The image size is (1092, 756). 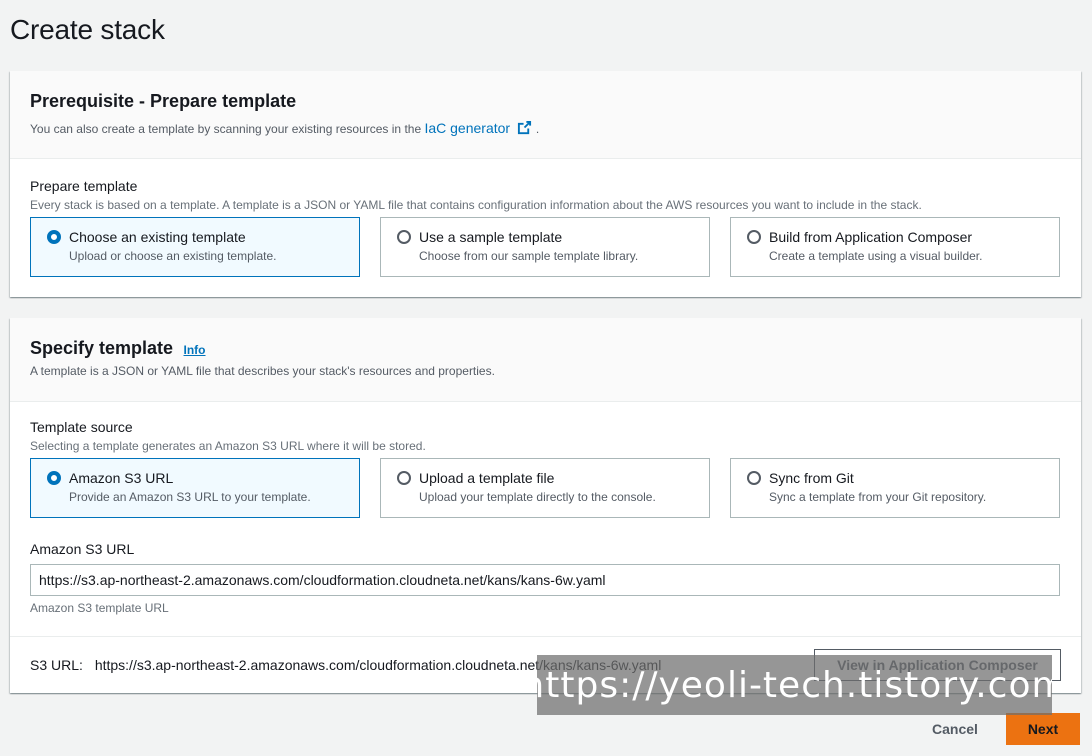 What do you see at coordinates (99, 608) in the screenshot?
I see `amazon-s3-url-hint: Amazon S3 template URL` at bounding box center [99, 608].